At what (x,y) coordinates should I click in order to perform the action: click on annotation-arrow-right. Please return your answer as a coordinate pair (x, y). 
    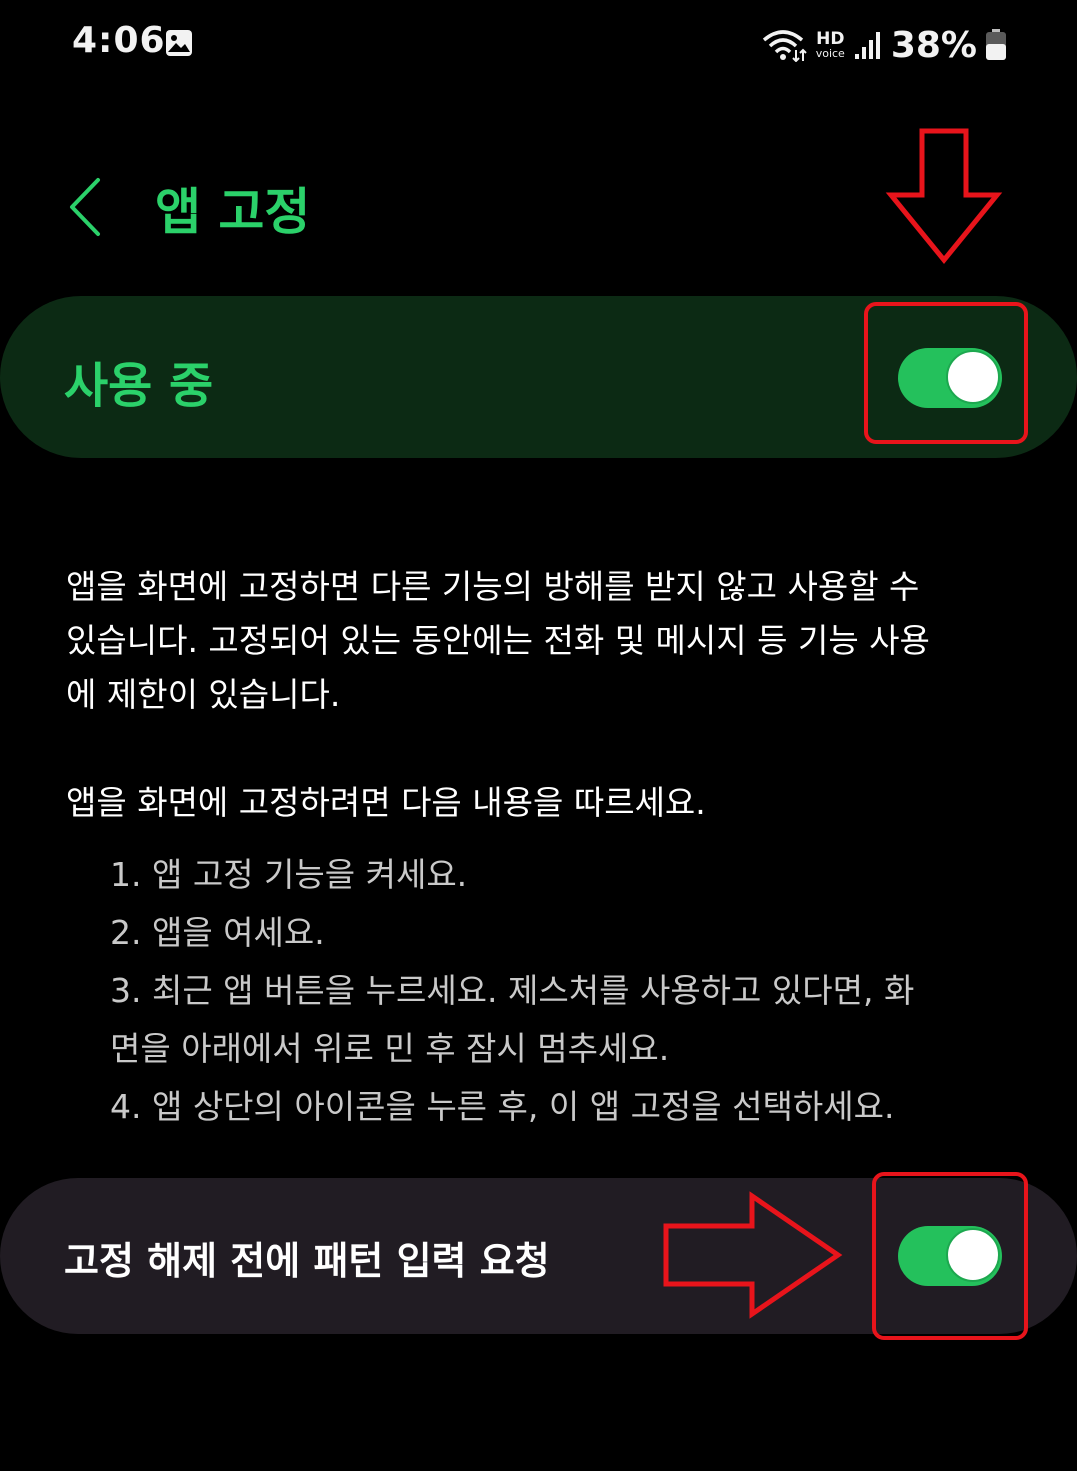
    Looking at the image, I should click on (753, 1255).